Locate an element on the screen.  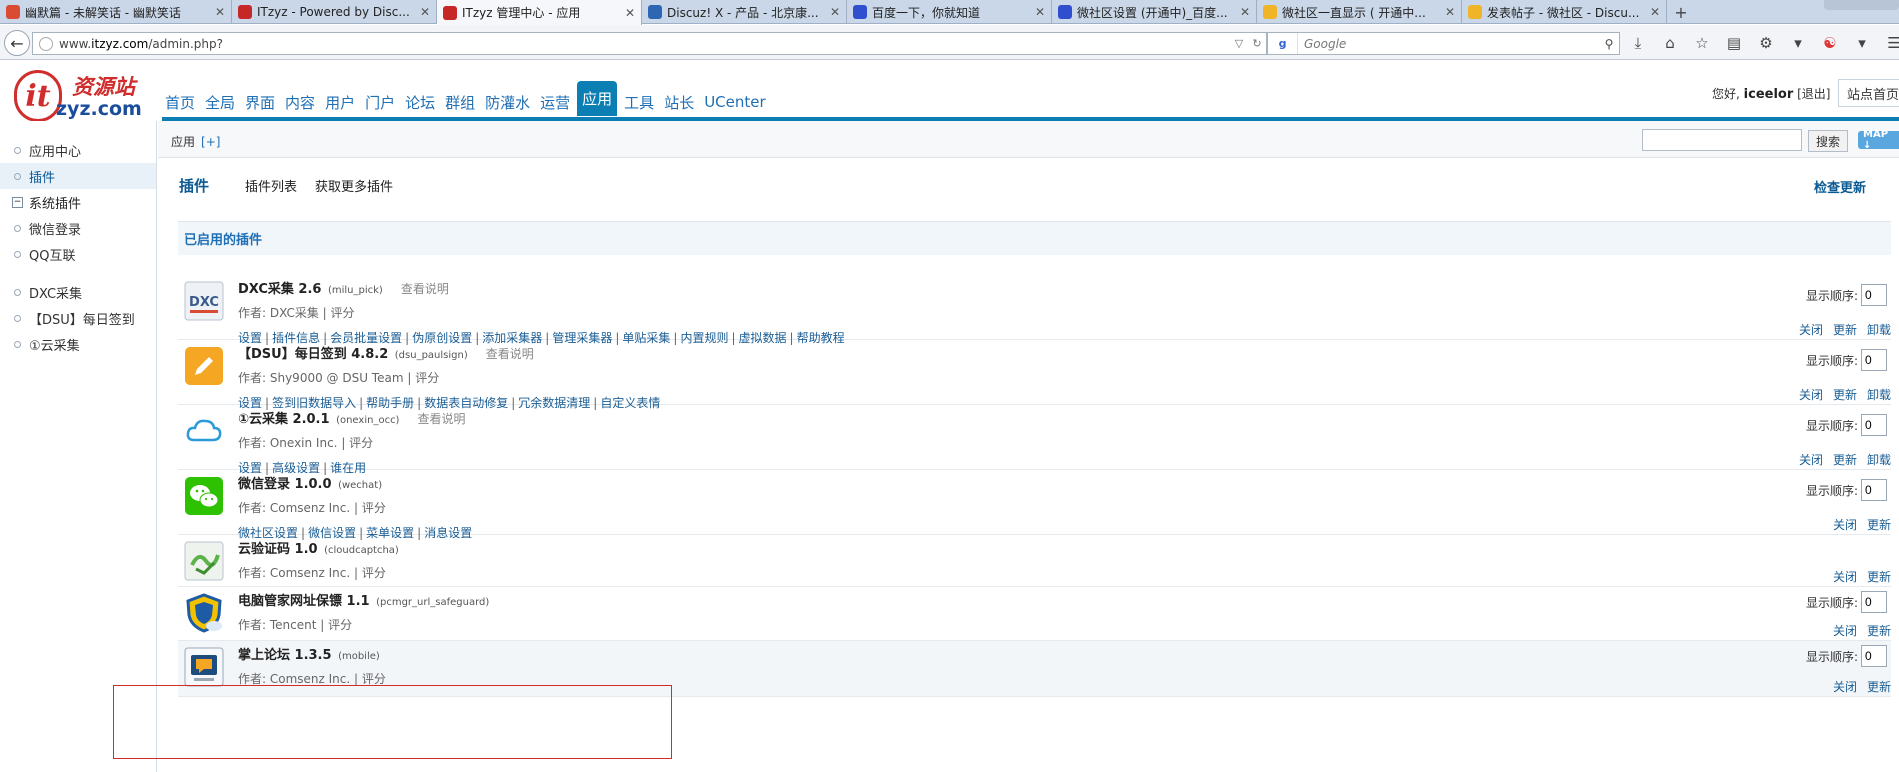
sidebar-item: 微信登录 is located at coordinates (78, 228).